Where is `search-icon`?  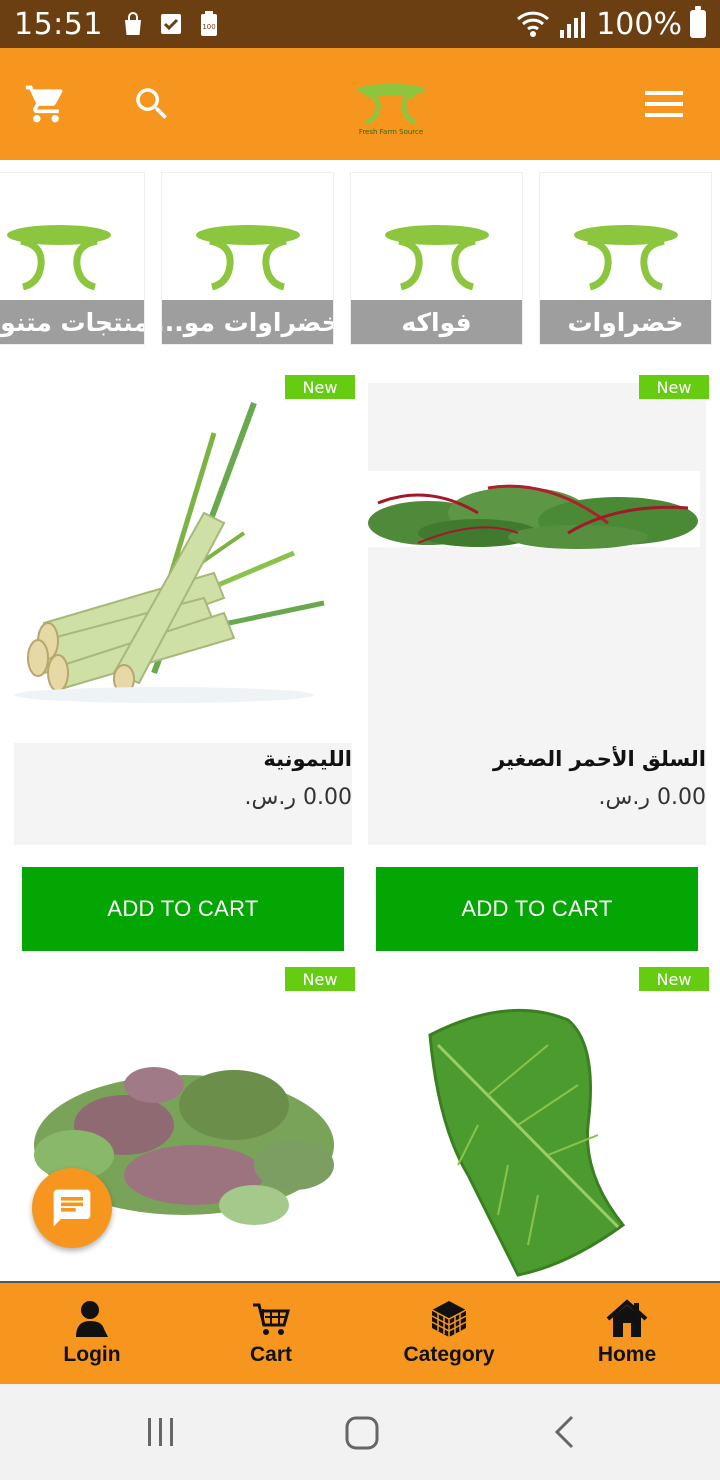
search-icon is located at coordinates (151, 103).